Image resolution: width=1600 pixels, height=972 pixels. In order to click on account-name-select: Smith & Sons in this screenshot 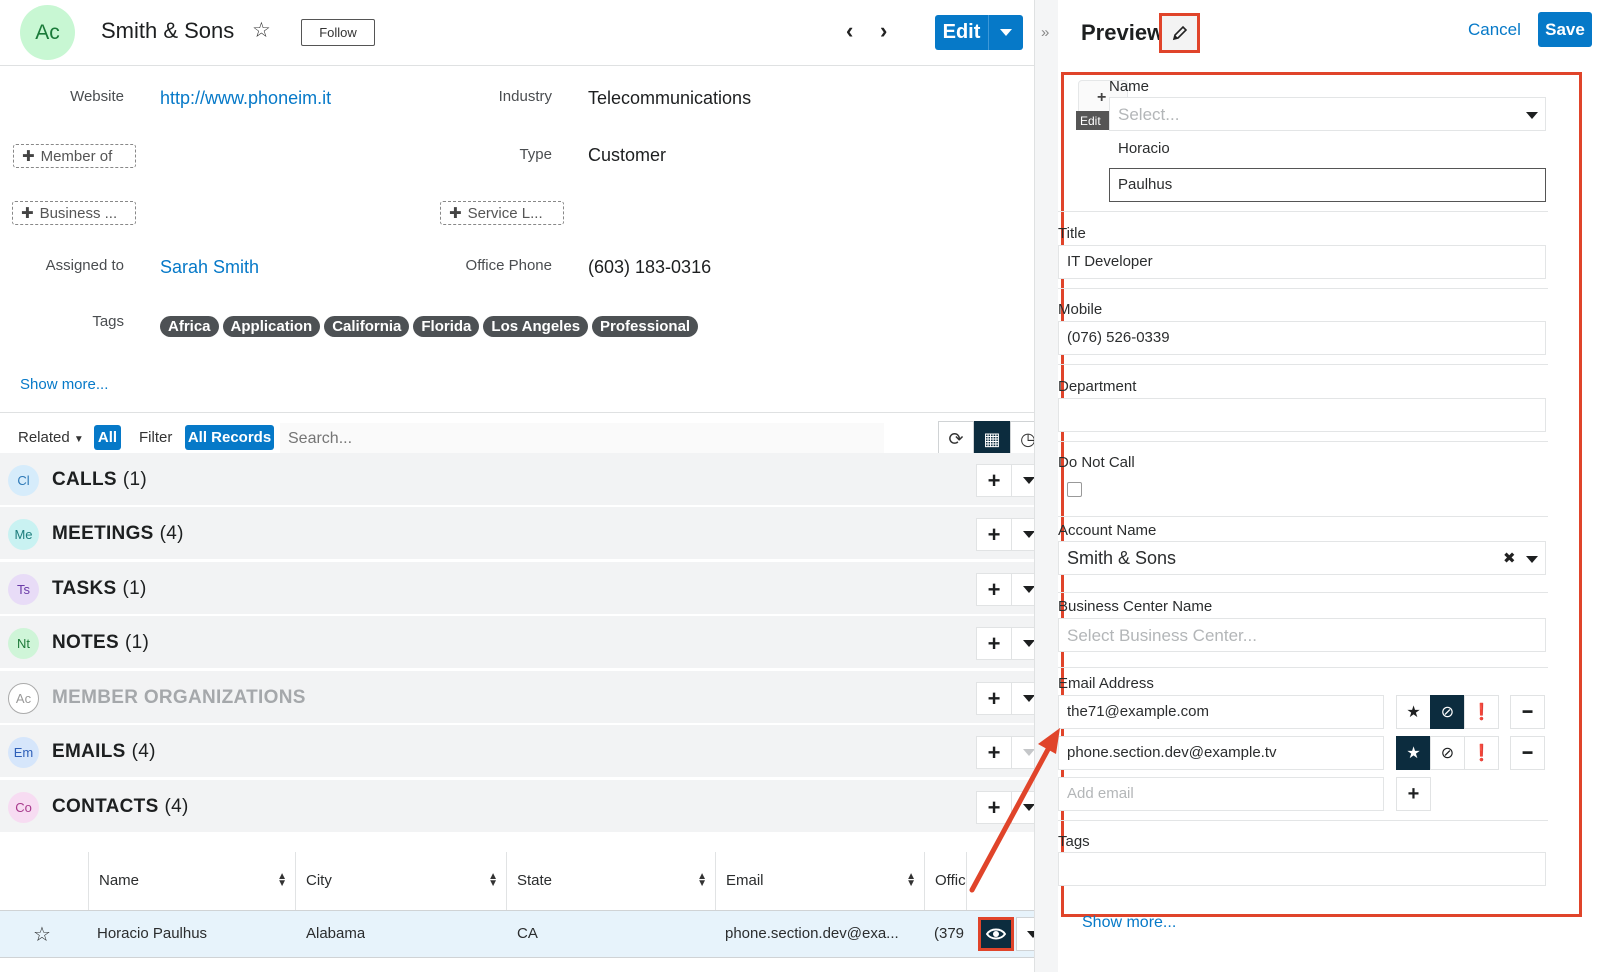, I will do `click(1302, 558)`.